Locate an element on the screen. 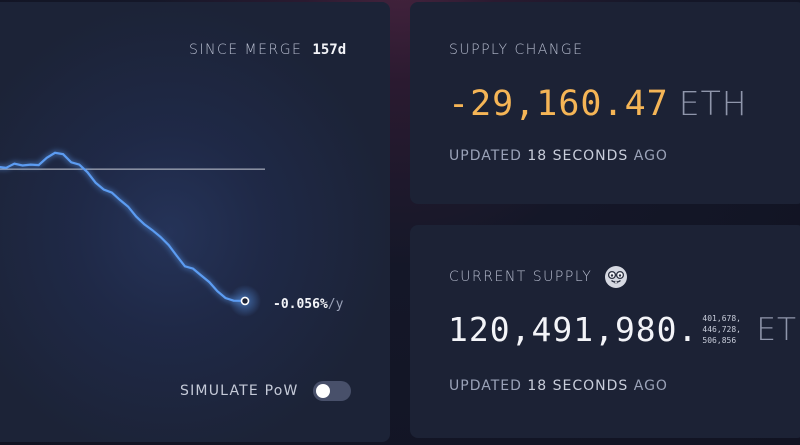 This screenshot has width=800, height=445. current-supply-title: CURRENT SUPPLY is located at coordinates (521, 277).